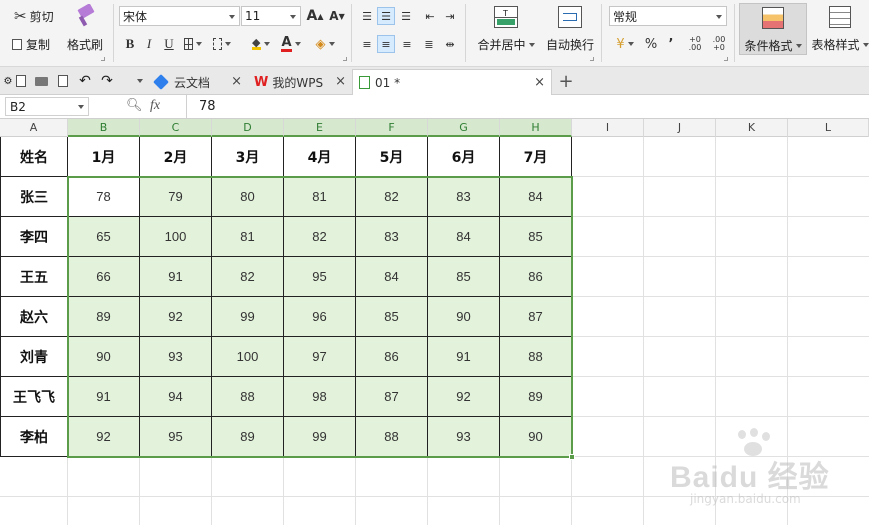 The image size is (869, 525). I want to click on data-cell: 97, so click(320, 357).